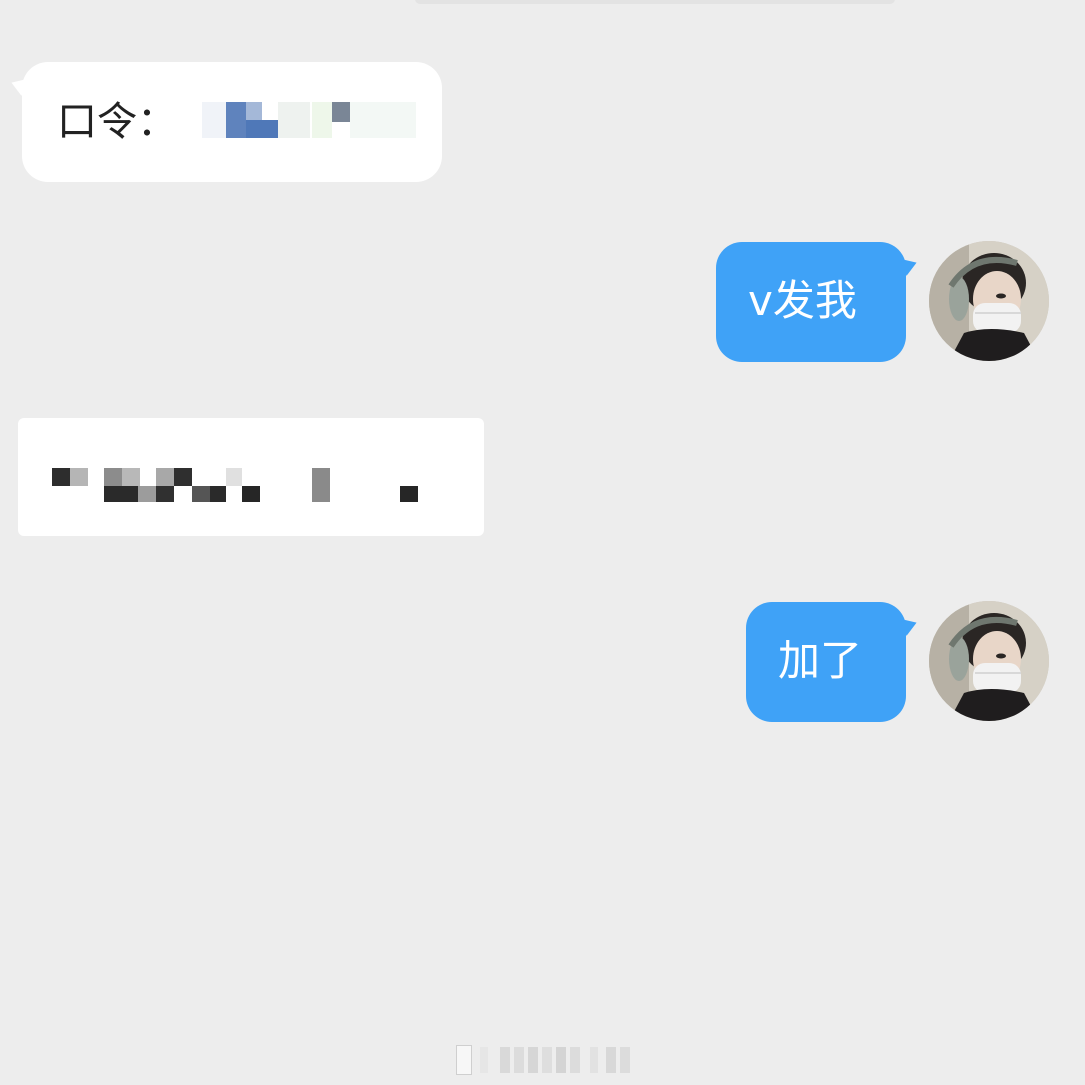  What do you see at coordinates (117, 122) in the screenshot?
I see `message-text: 口令：` at bounding box center [117, 122].